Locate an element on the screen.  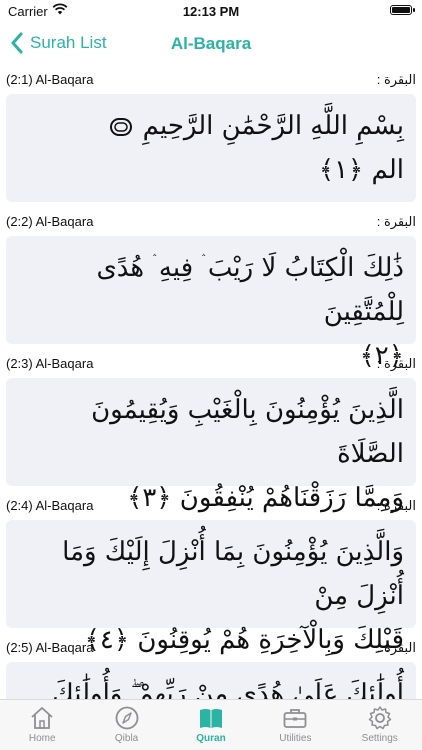
tab-label: Settings is located at coordinates (379, 738).